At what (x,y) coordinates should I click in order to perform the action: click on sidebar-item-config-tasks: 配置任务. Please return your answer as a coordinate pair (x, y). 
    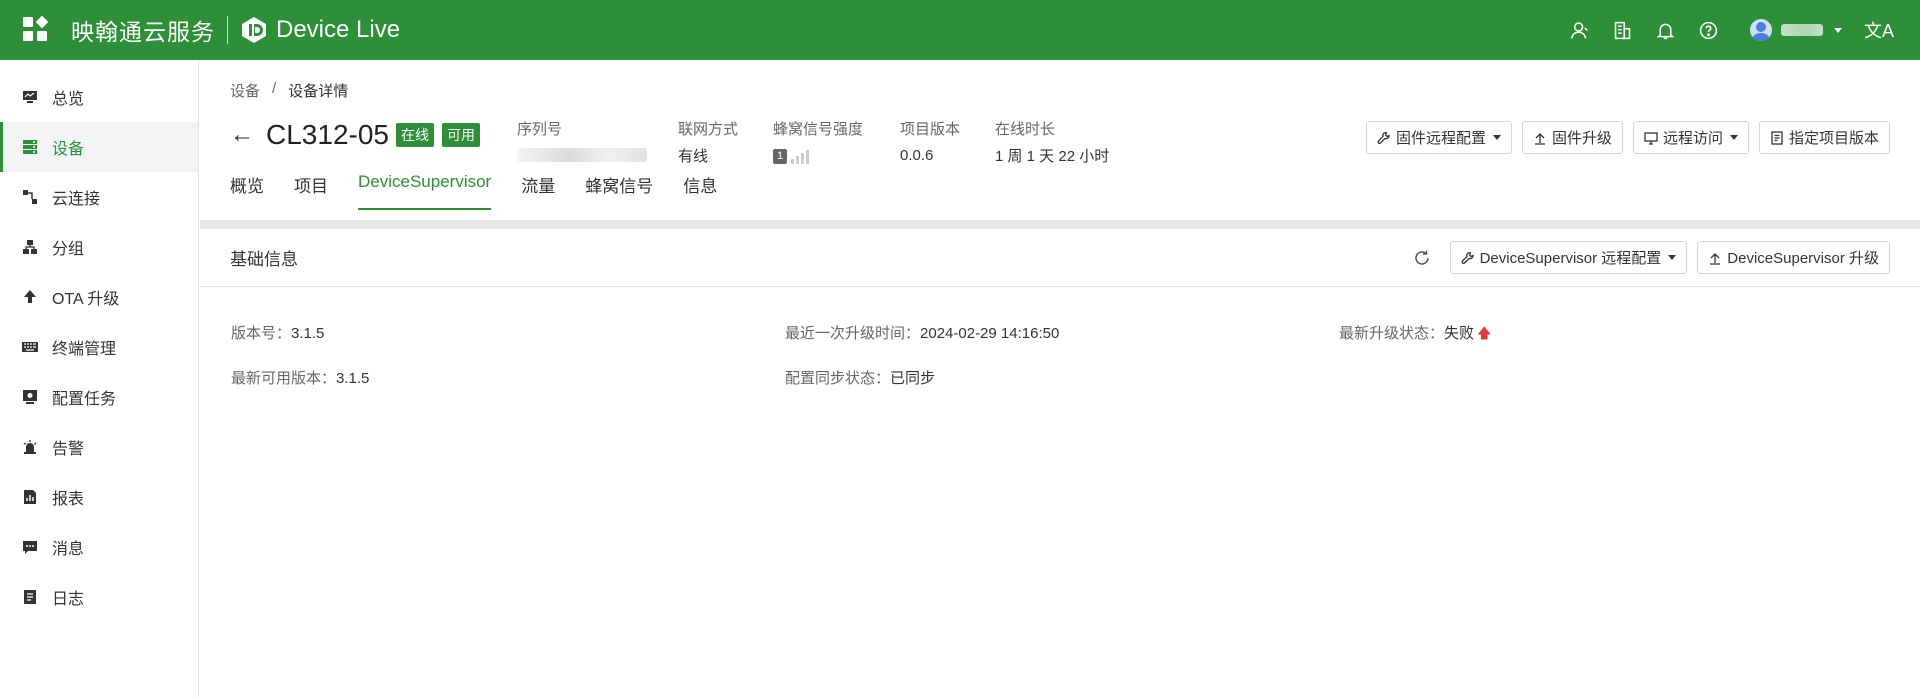
    Looking at the image, I should click on (99, 397).